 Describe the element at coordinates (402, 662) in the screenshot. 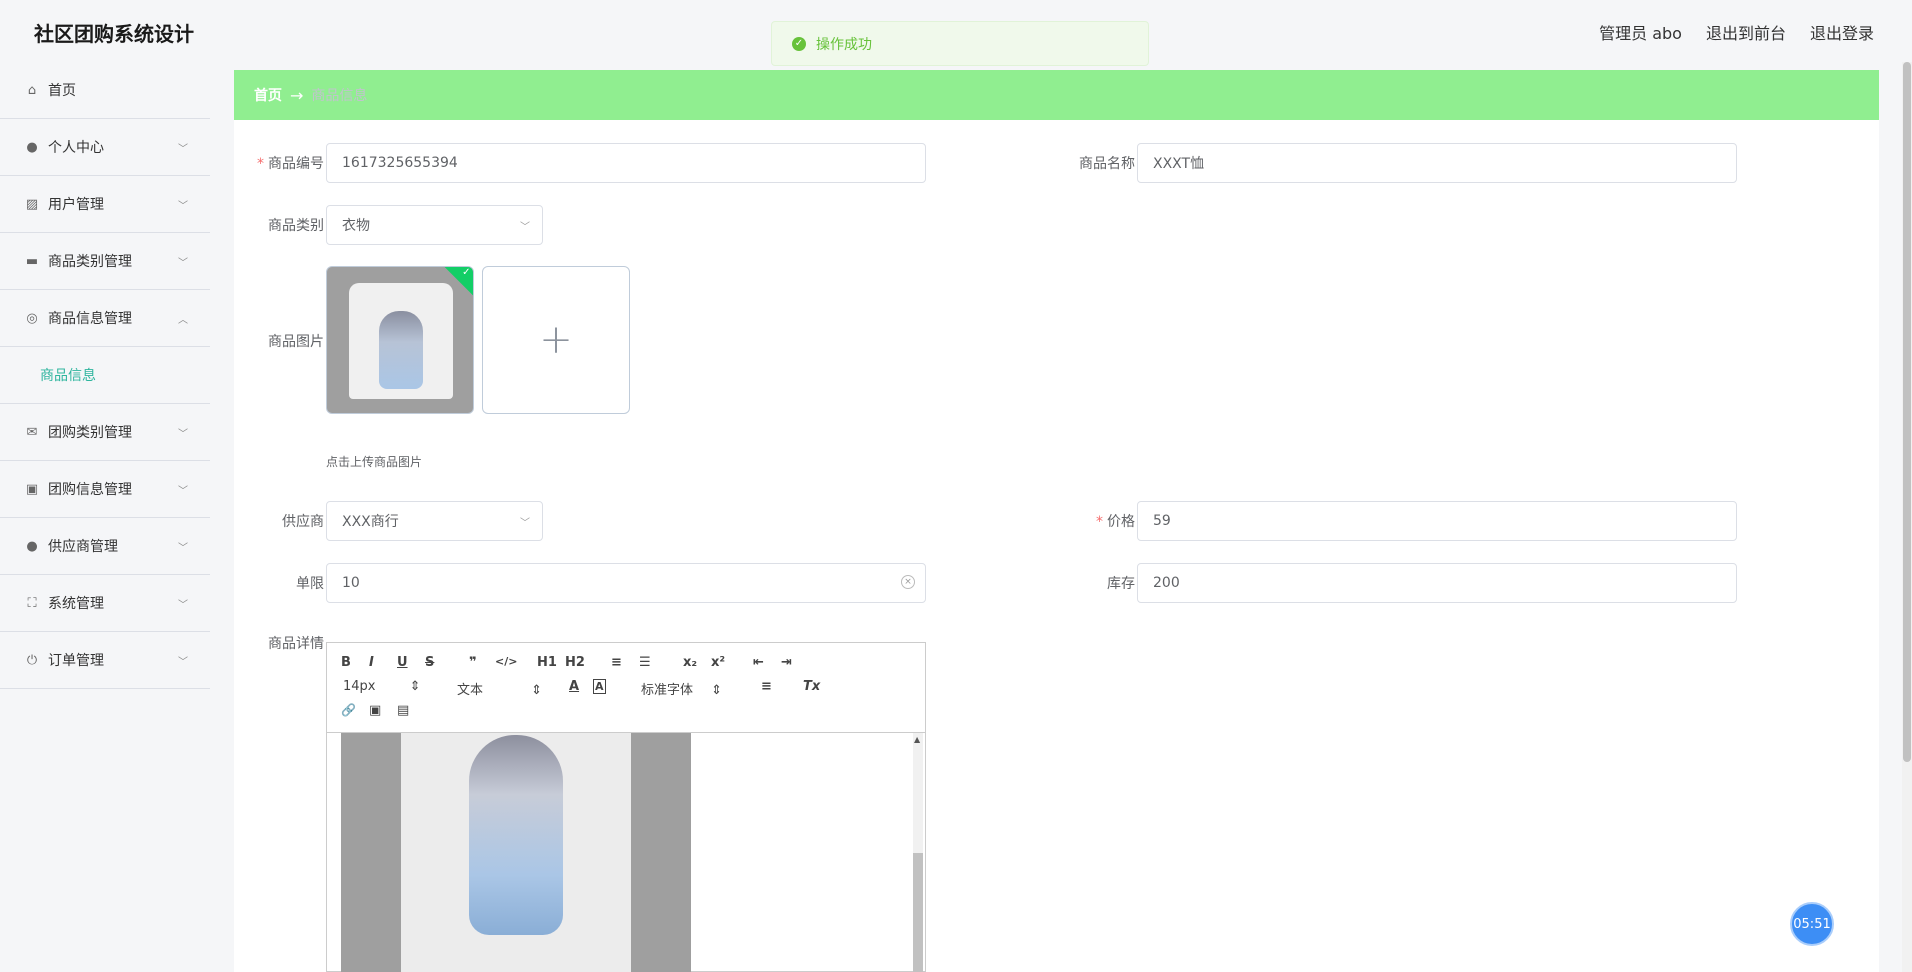

I see `underline-button: U` at that location.